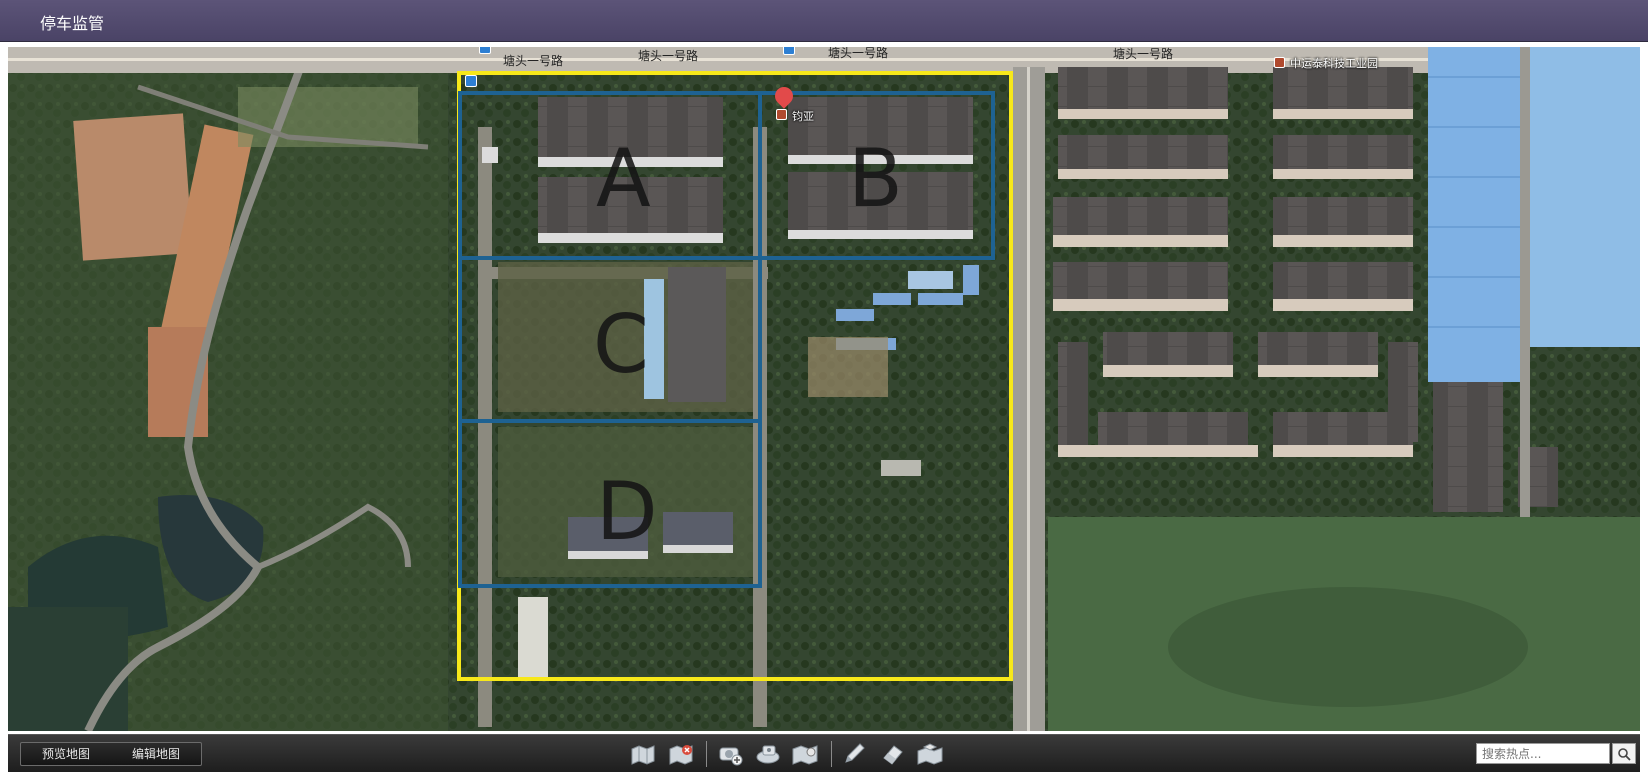 This screenshot has width=1648, height=778. I want to click on pencil-icon, so click(855, 753).